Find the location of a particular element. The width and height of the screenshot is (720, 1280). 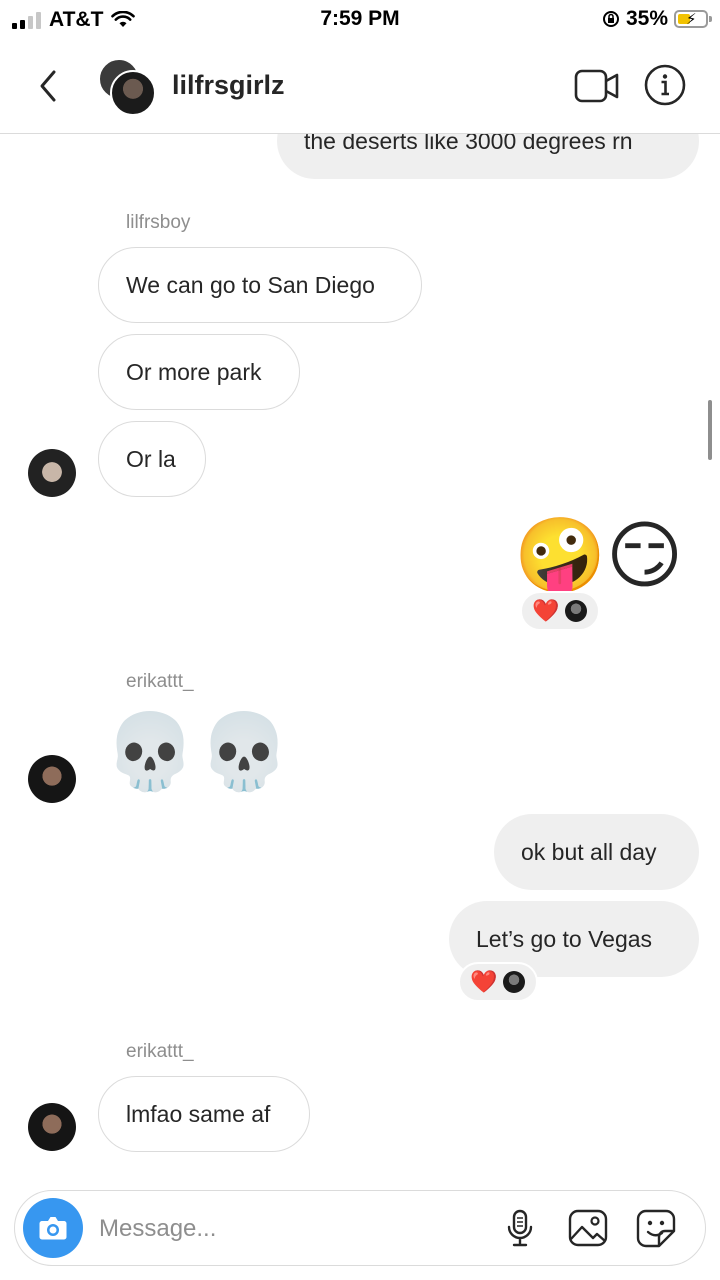

emoji-message-outgoing: 😏 is located at coordinates (644, 556).